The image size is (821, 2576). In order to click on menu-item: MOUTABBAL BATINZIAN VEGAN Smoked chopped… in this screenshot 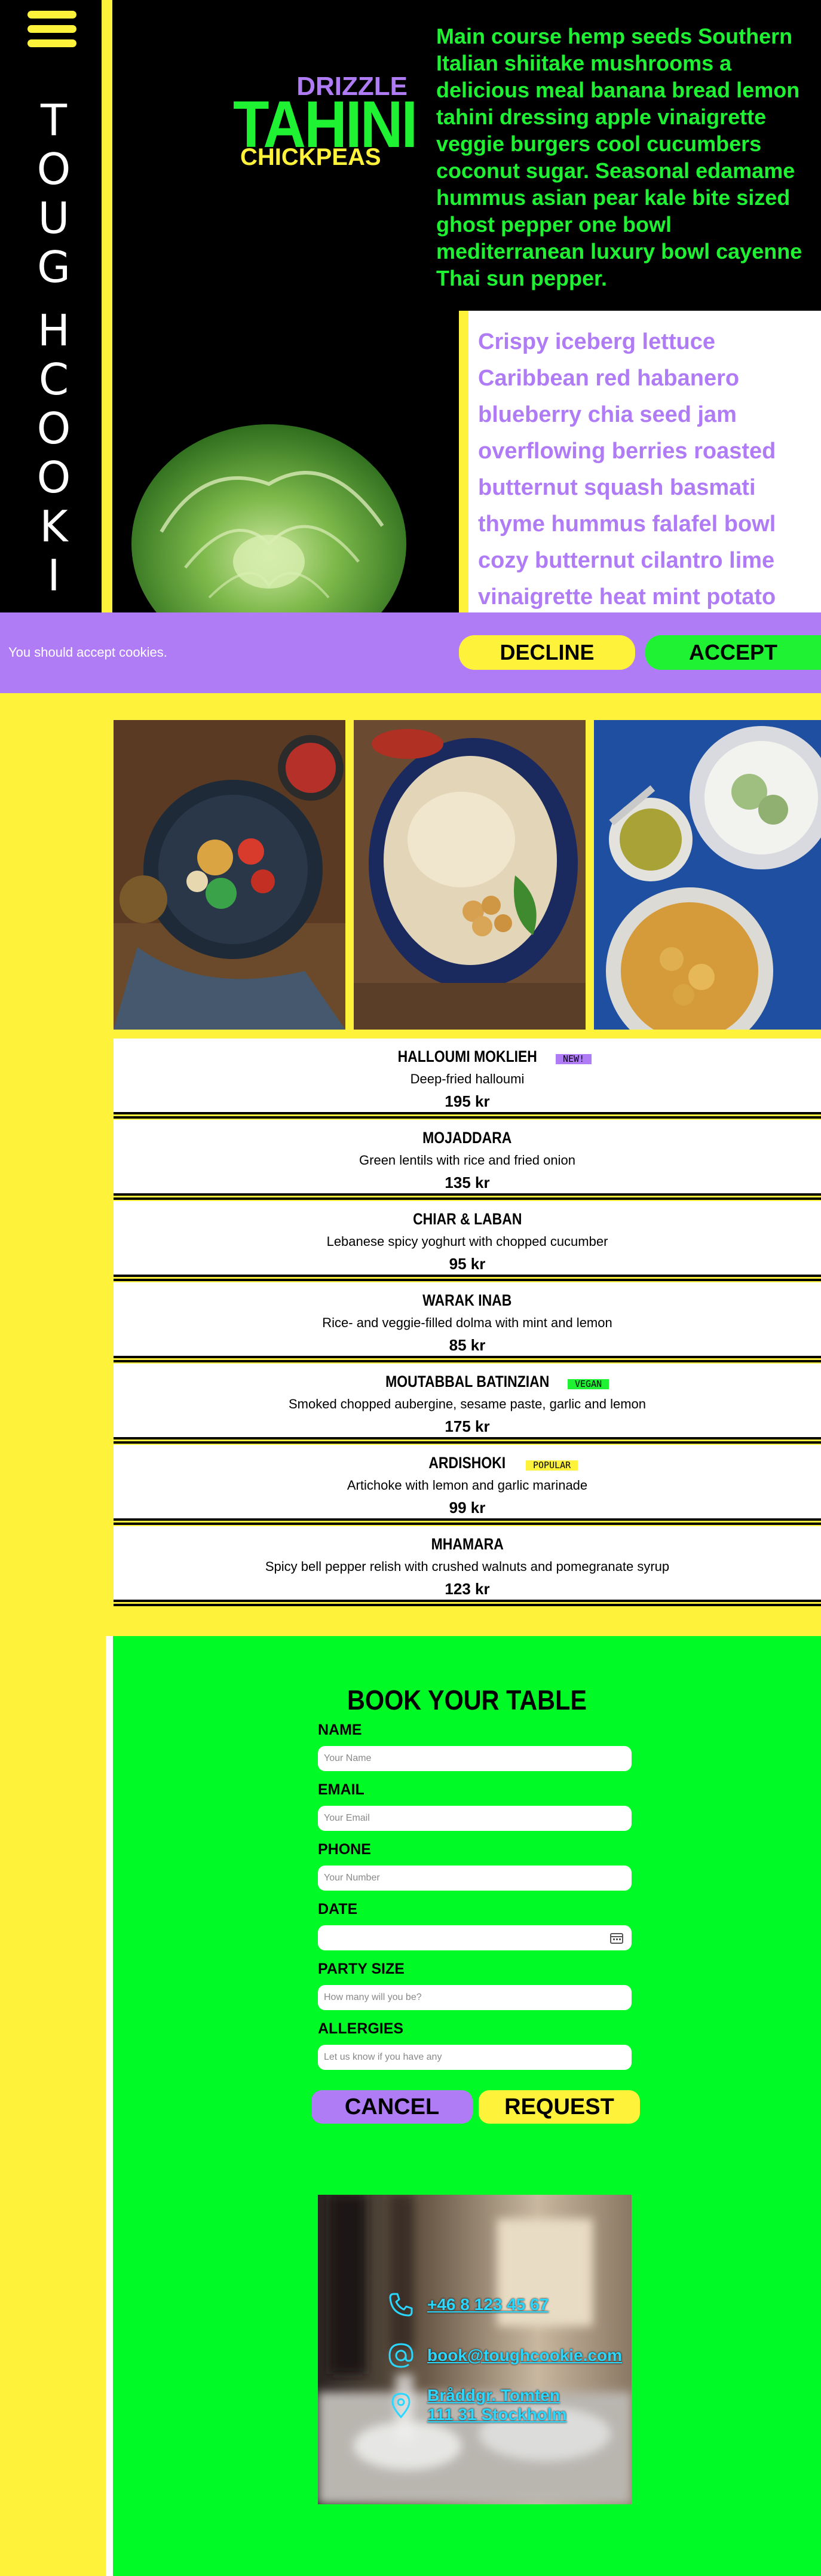, I will do `click(468, 1402)`.